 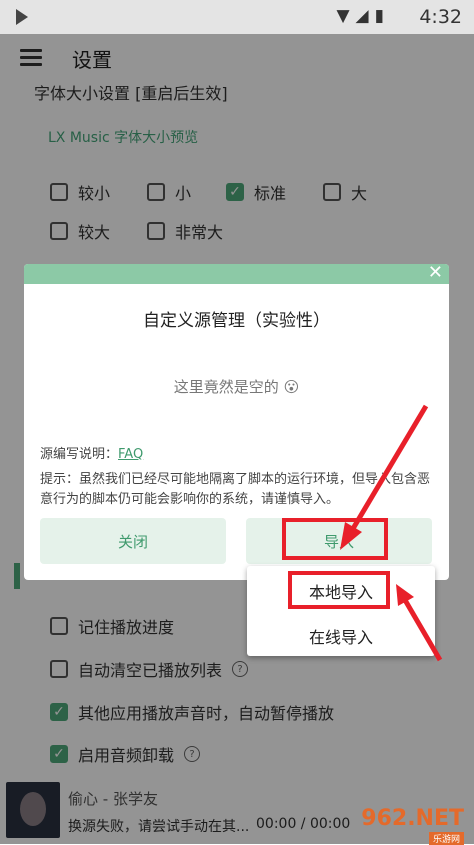 What do you see at coordinates (419, 623) in the screenshot?
I see `arrow-to-local-import` at bounding box center [419, 623].